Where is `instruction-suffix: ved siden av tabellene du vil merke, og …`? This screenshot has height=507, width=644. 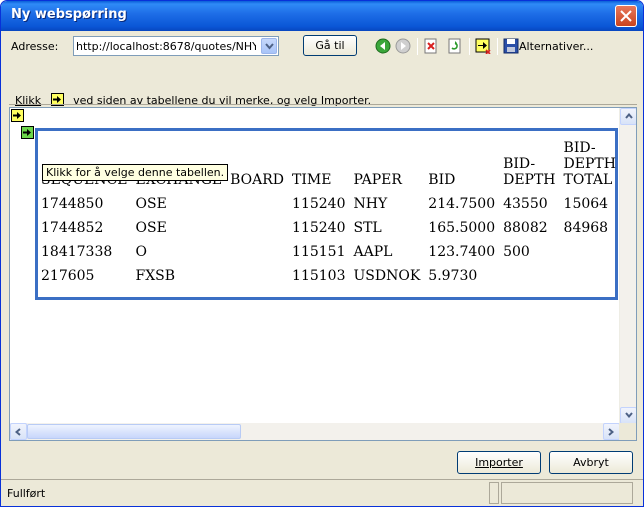
instruction-suffix: ved siden av tabellene du vil merke, og … is located at coordinates (222, 100).